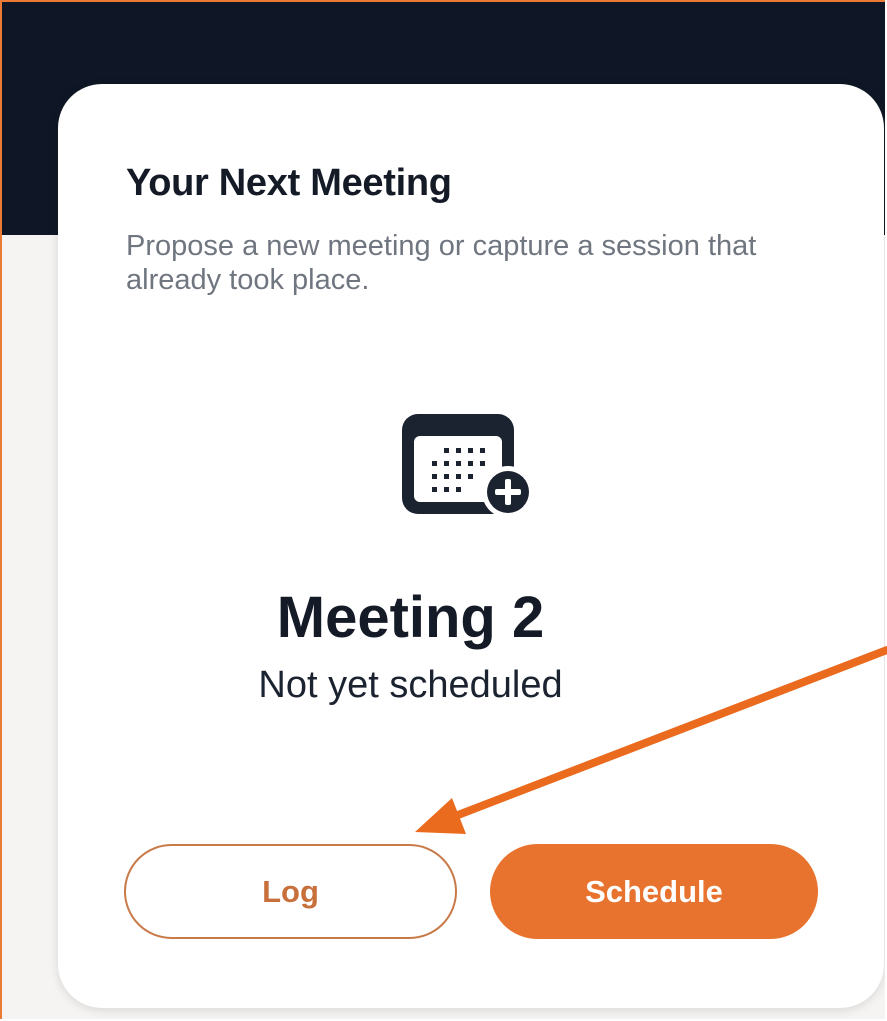 The height and width of the screenshot is (1021, 887). Describe the element at coordinates (468, 466) in the screenshot. I see `calendar-add-icon` at that location.